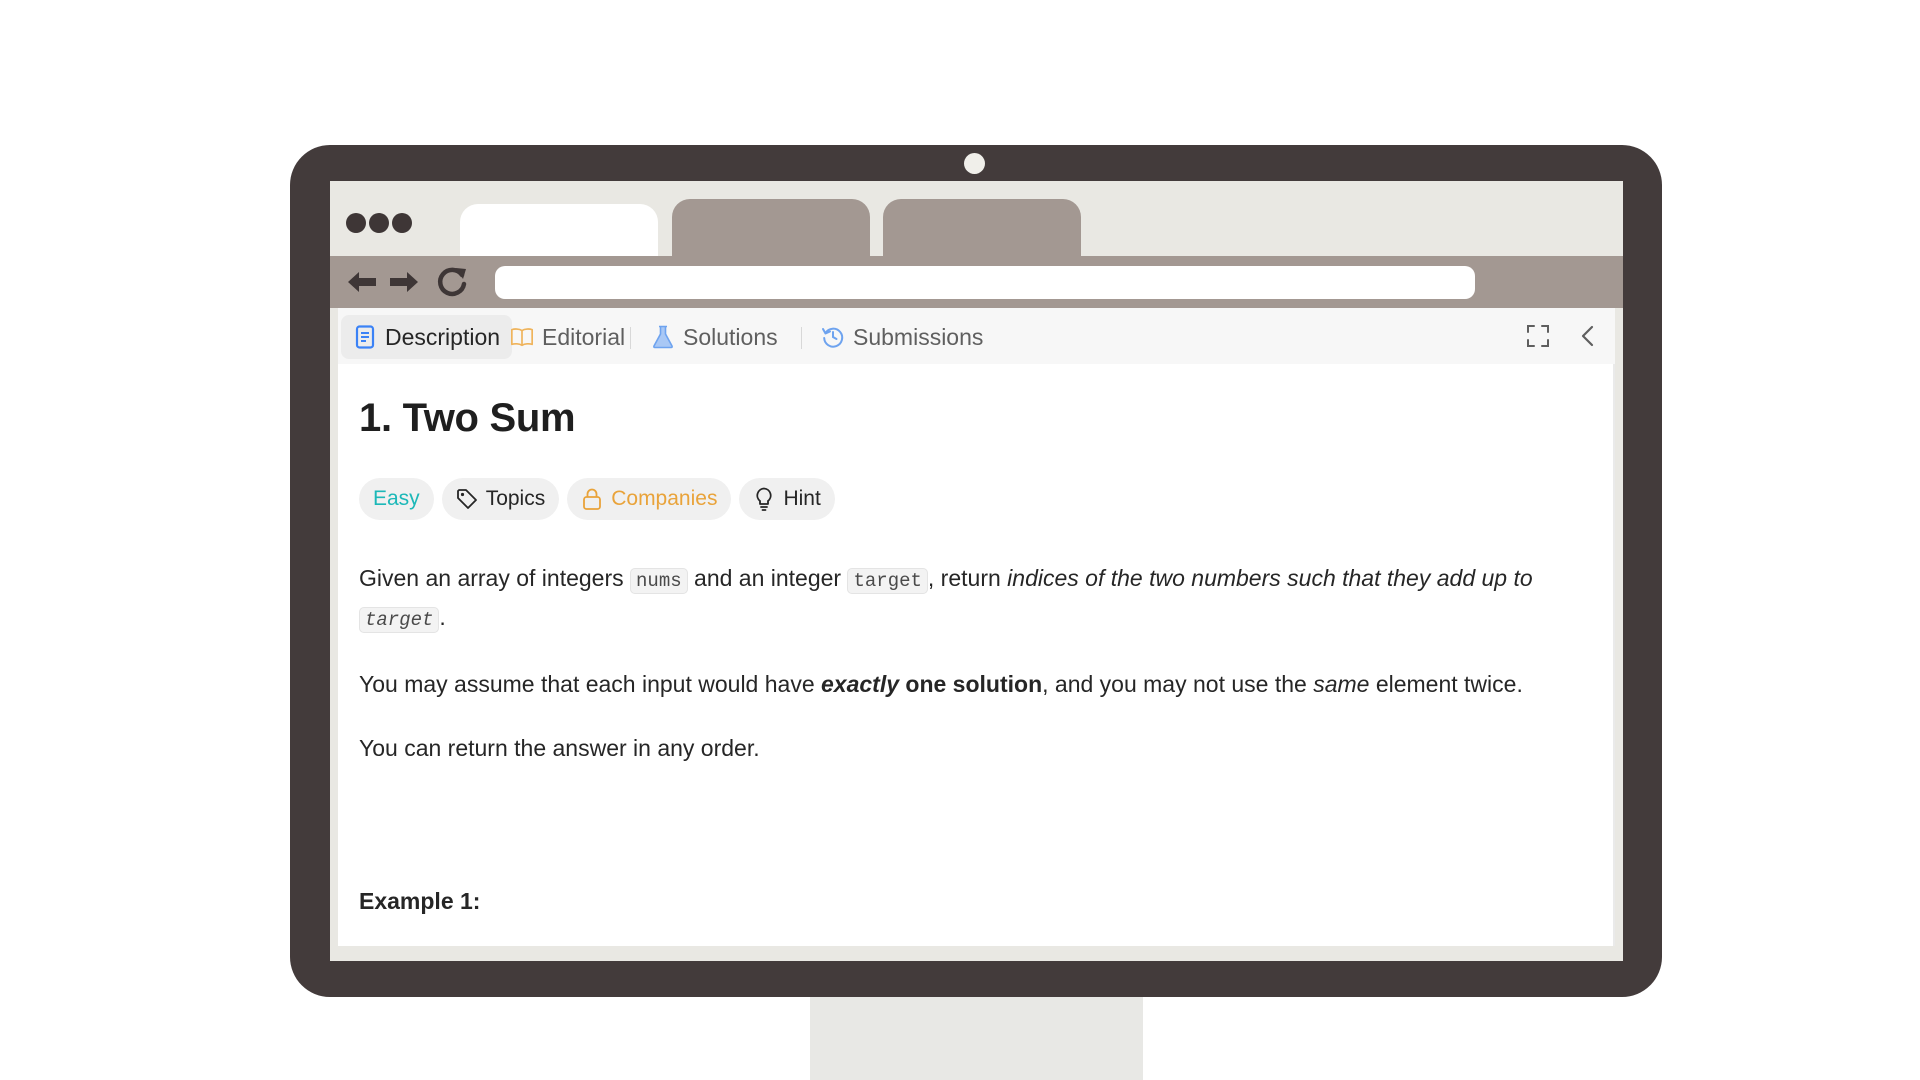  I want to click on tab-submissions: Submissions, so click(902, 337).